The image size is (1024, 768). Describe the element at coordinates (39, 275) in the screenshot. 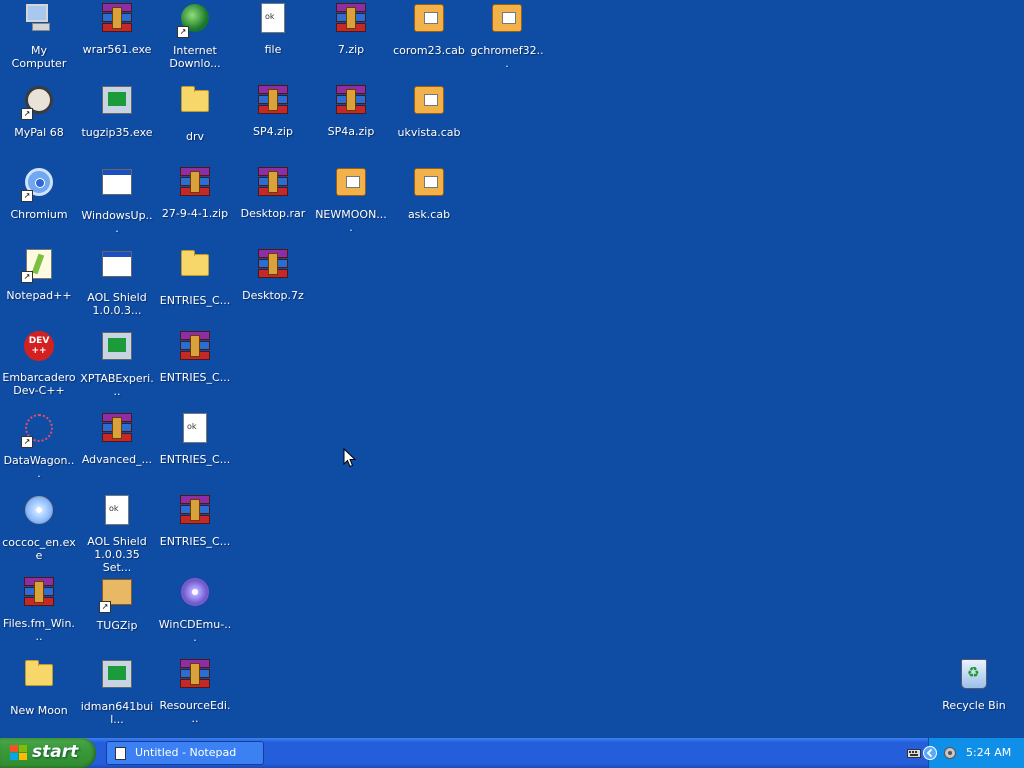

I see `desktop-icon-notepad-plus-plus: ↗ Notepad++` at that location.